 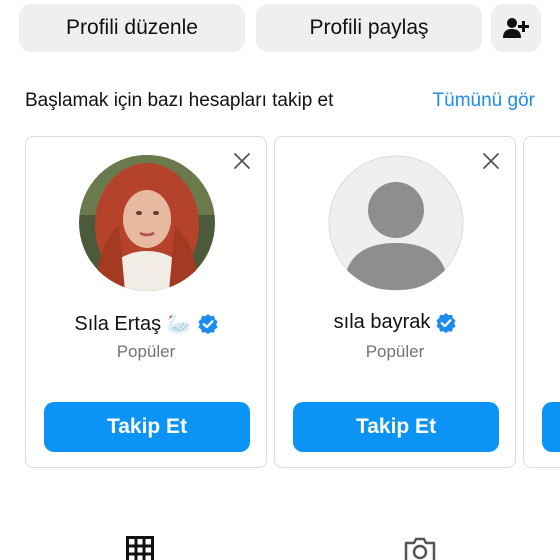 I want to click on edit-profile-label: Profili düzenle, so click(x=132, y=27).